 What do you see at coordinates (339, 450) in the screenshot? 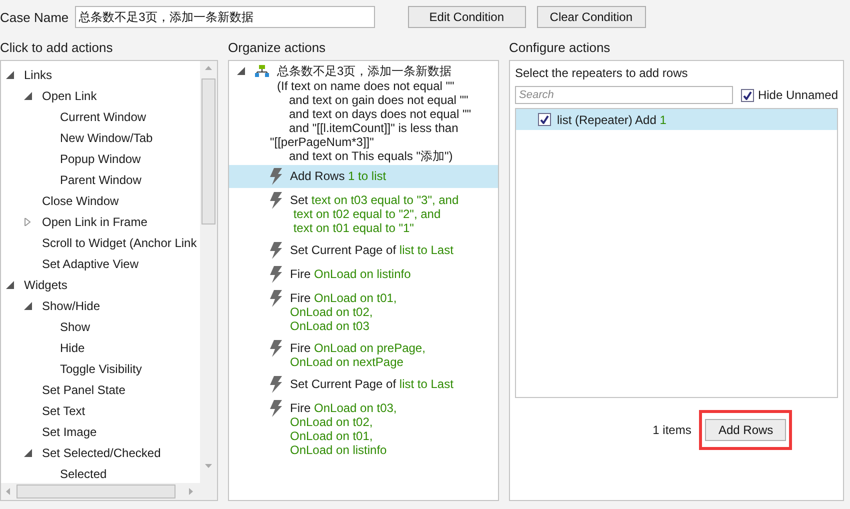
I see `action-text: OnLoad on listinfo` at bounding box center [339, 450].